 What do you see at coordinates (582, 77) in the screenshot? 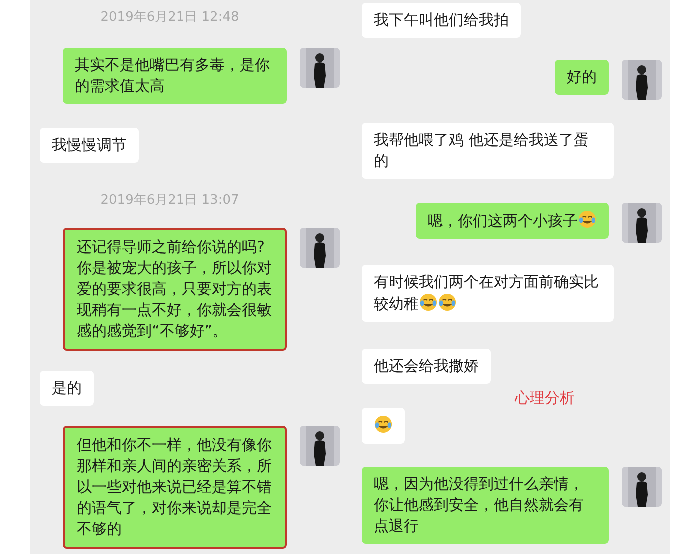
I see `message-bubble: 好的` at bounding box center [582, 77].